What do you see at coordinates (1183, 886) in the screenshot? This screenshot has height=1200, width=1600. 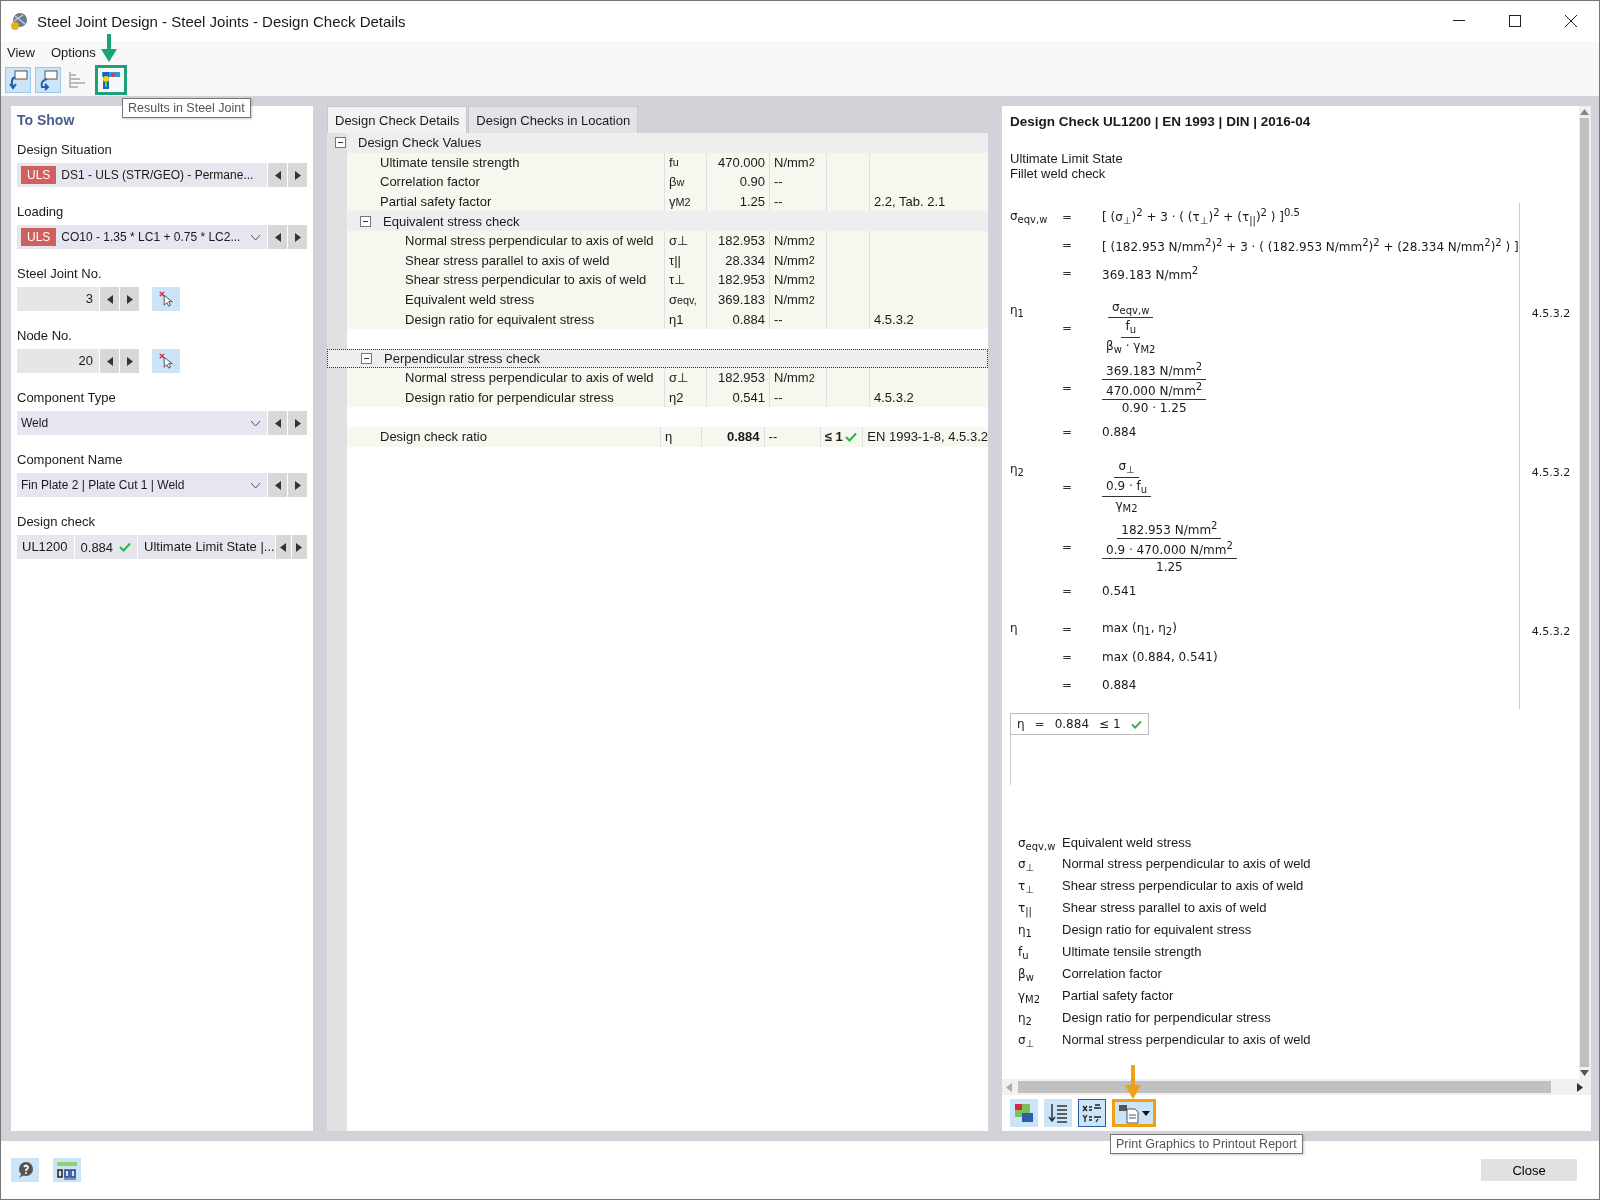 I see `legend-text: Shear stress perpendicular to axis of weld` at bounding box center [1183, 886].